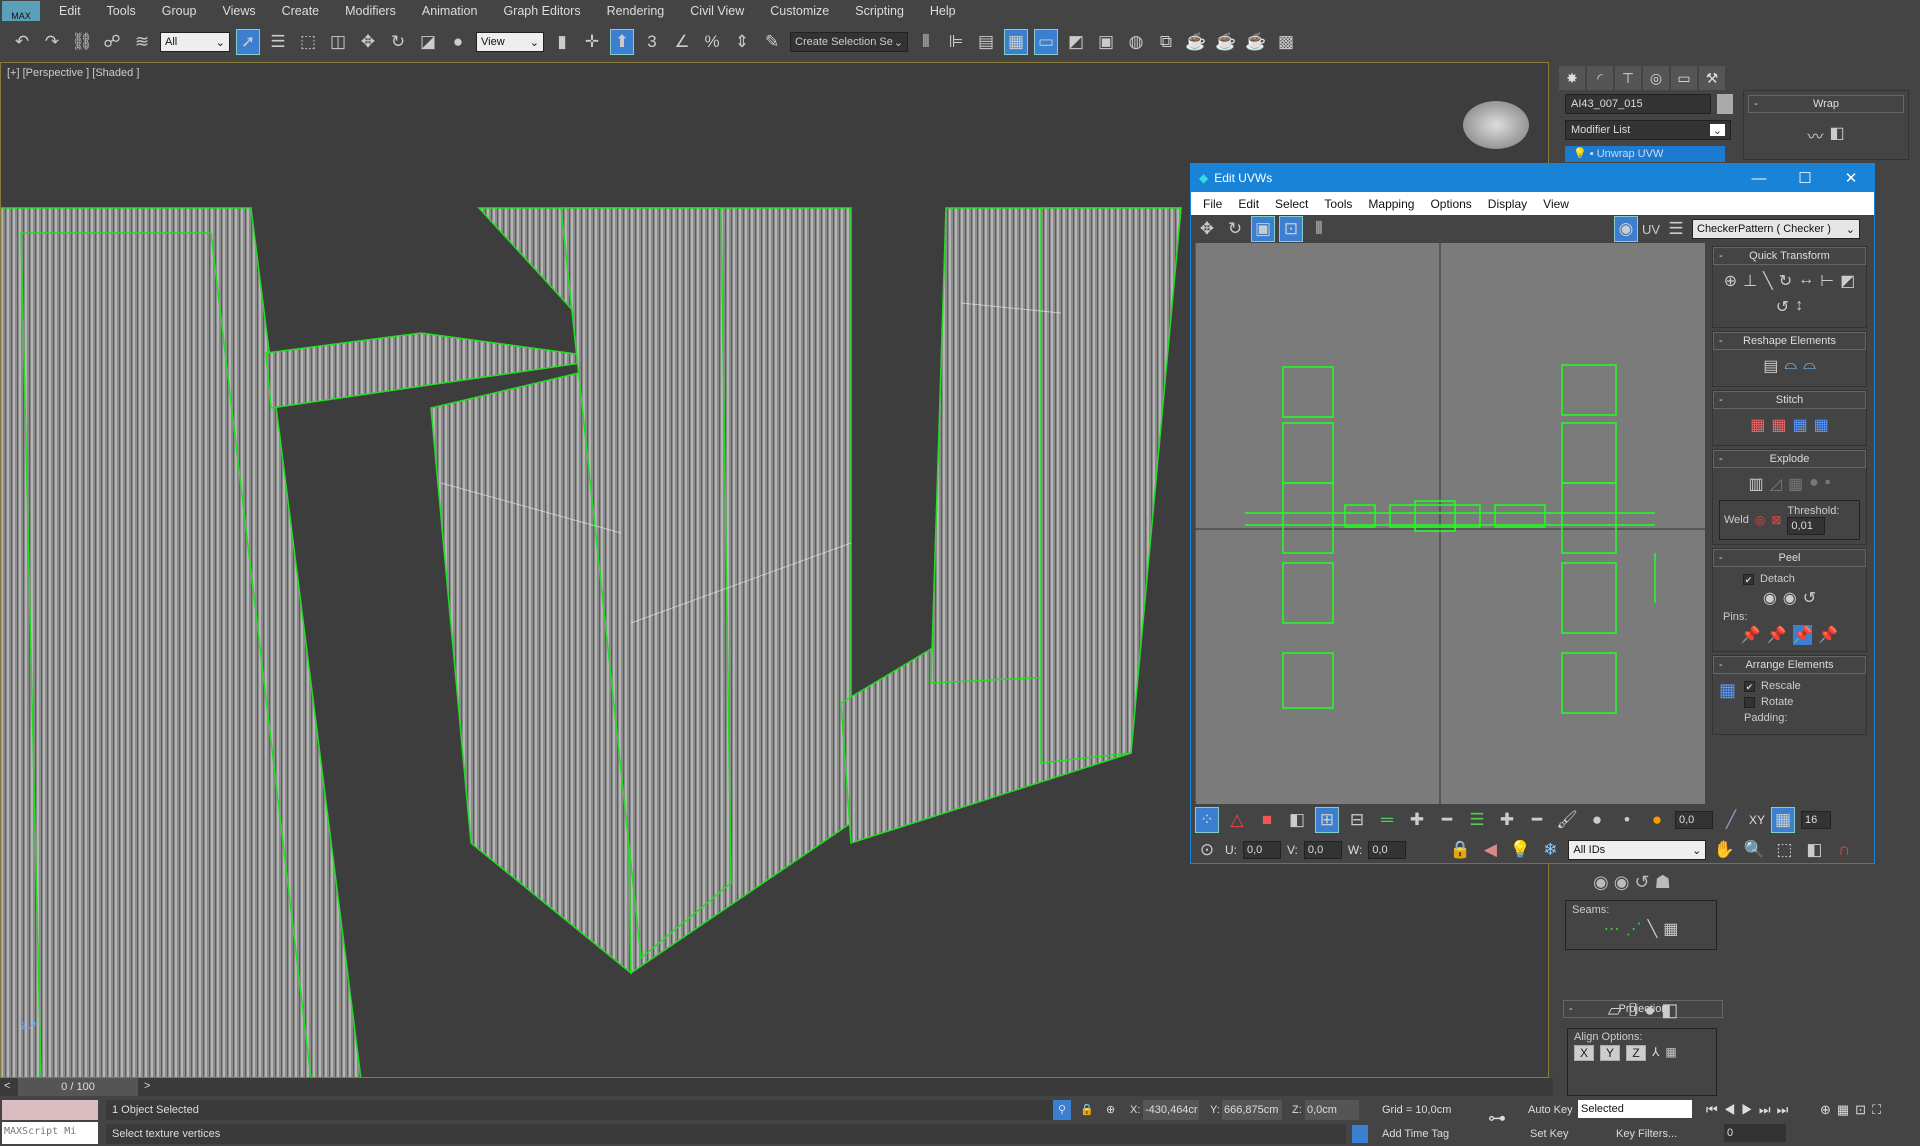 Image resolution: width=1920 pixels, height=1146 pixels. What do you see at coordinates (879, 11) in the screenshot?
I see `menu-scripting: Scripting` at bounding box center [879, 11].